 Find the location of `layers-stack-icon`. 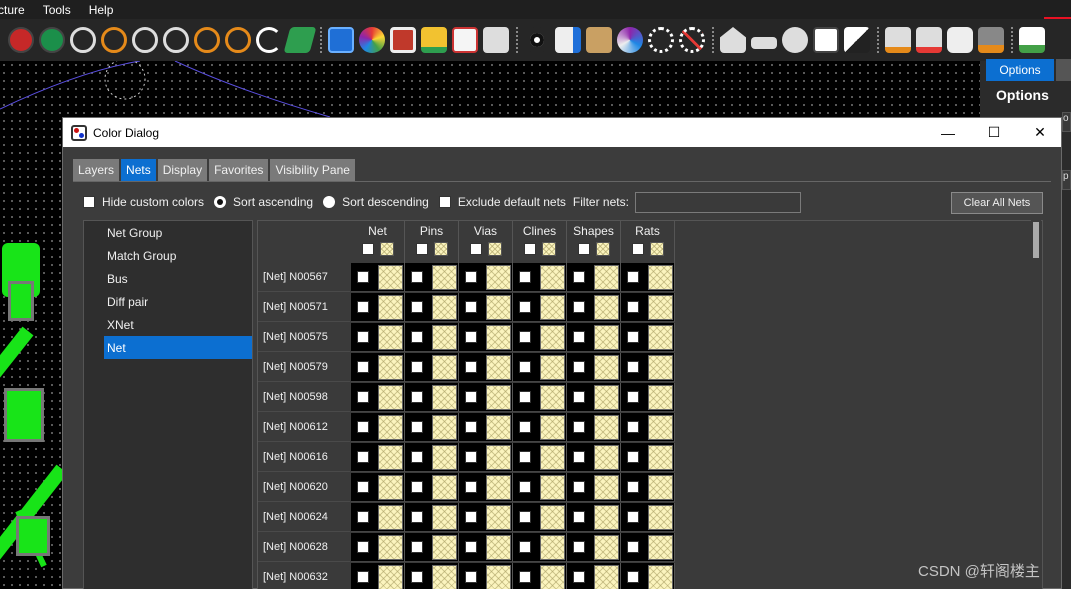

layers-stack-icon is located at coordinates (434, 40).